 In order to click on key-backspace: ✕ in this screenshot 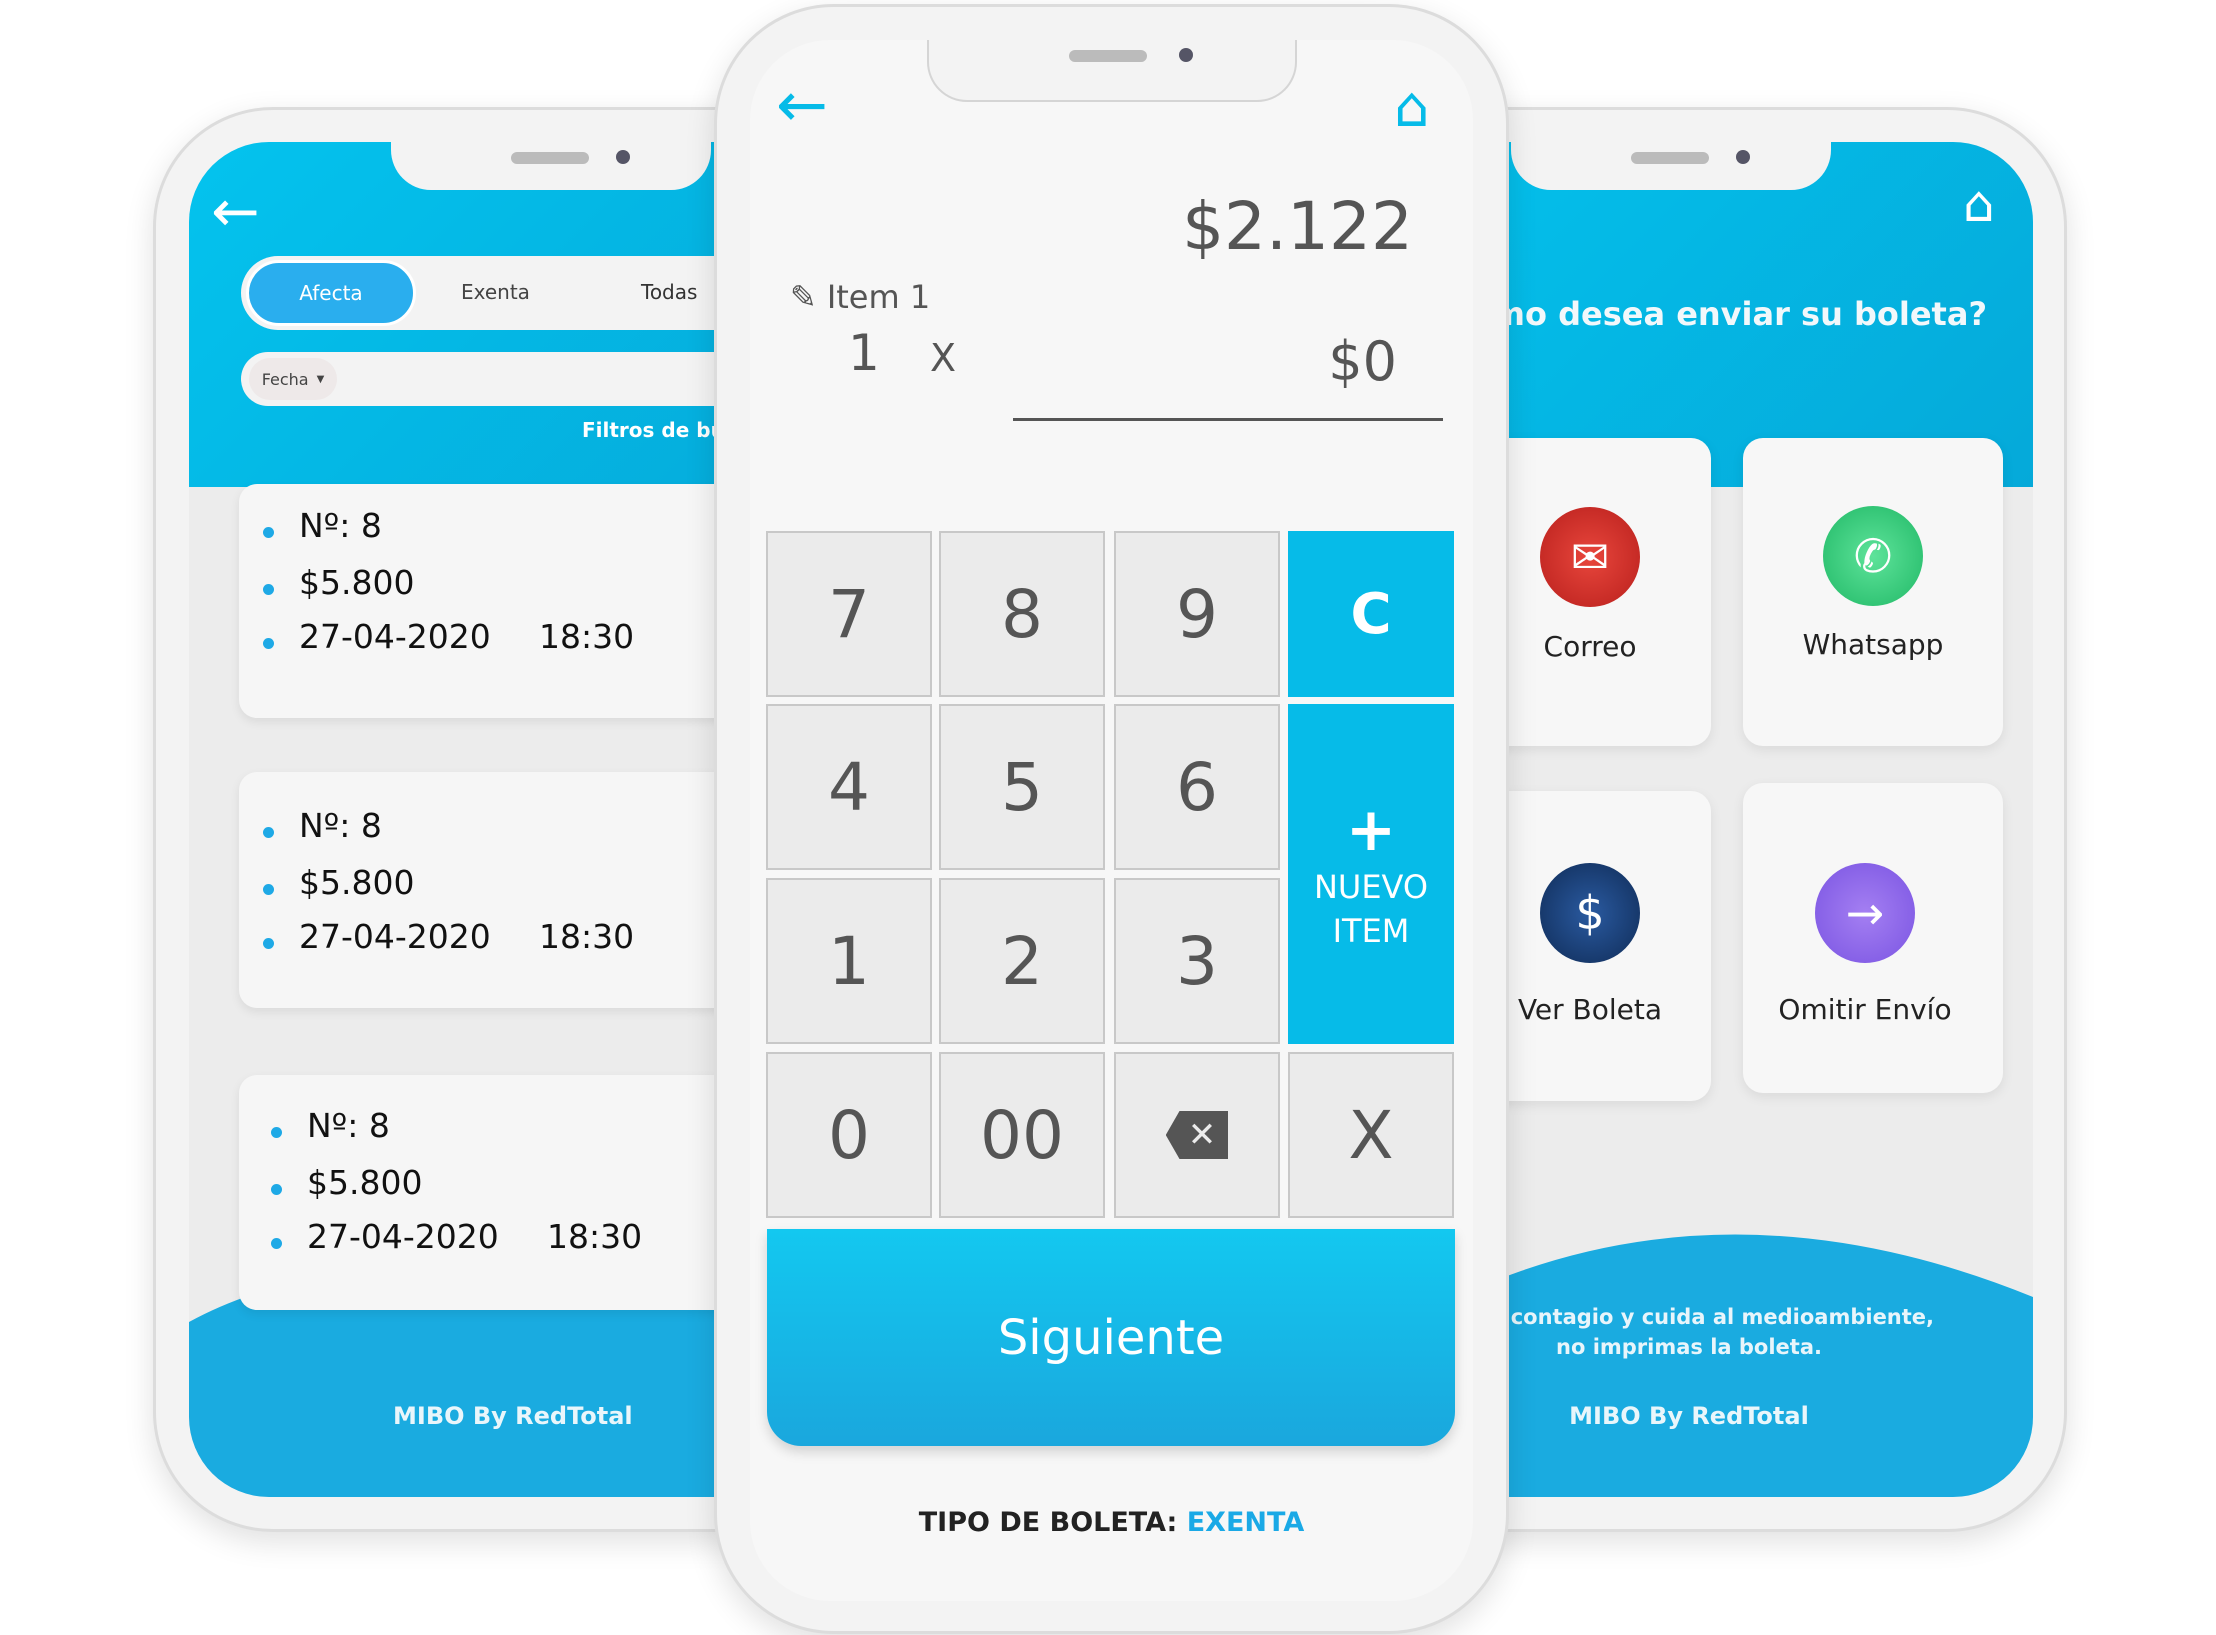, I will do `click(1197, 1135)`.